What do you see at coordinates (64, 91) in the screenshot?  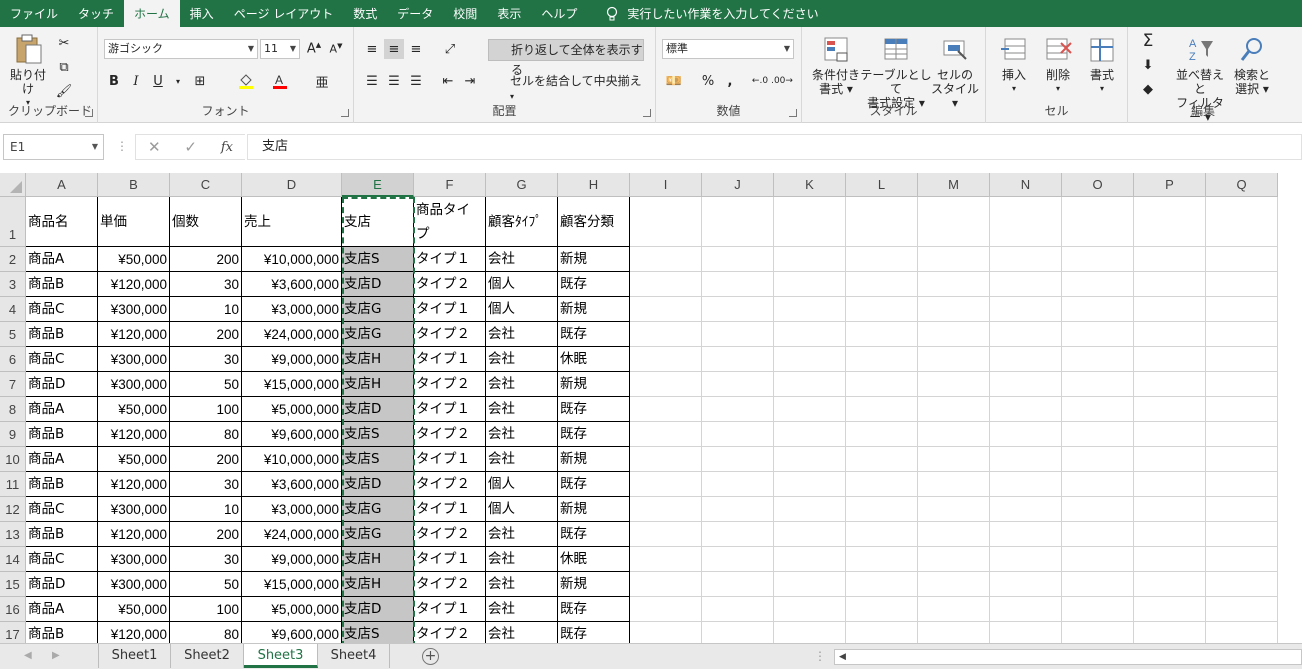 I see `format-painter-button: 🖌` at bounding box center [64, 91].